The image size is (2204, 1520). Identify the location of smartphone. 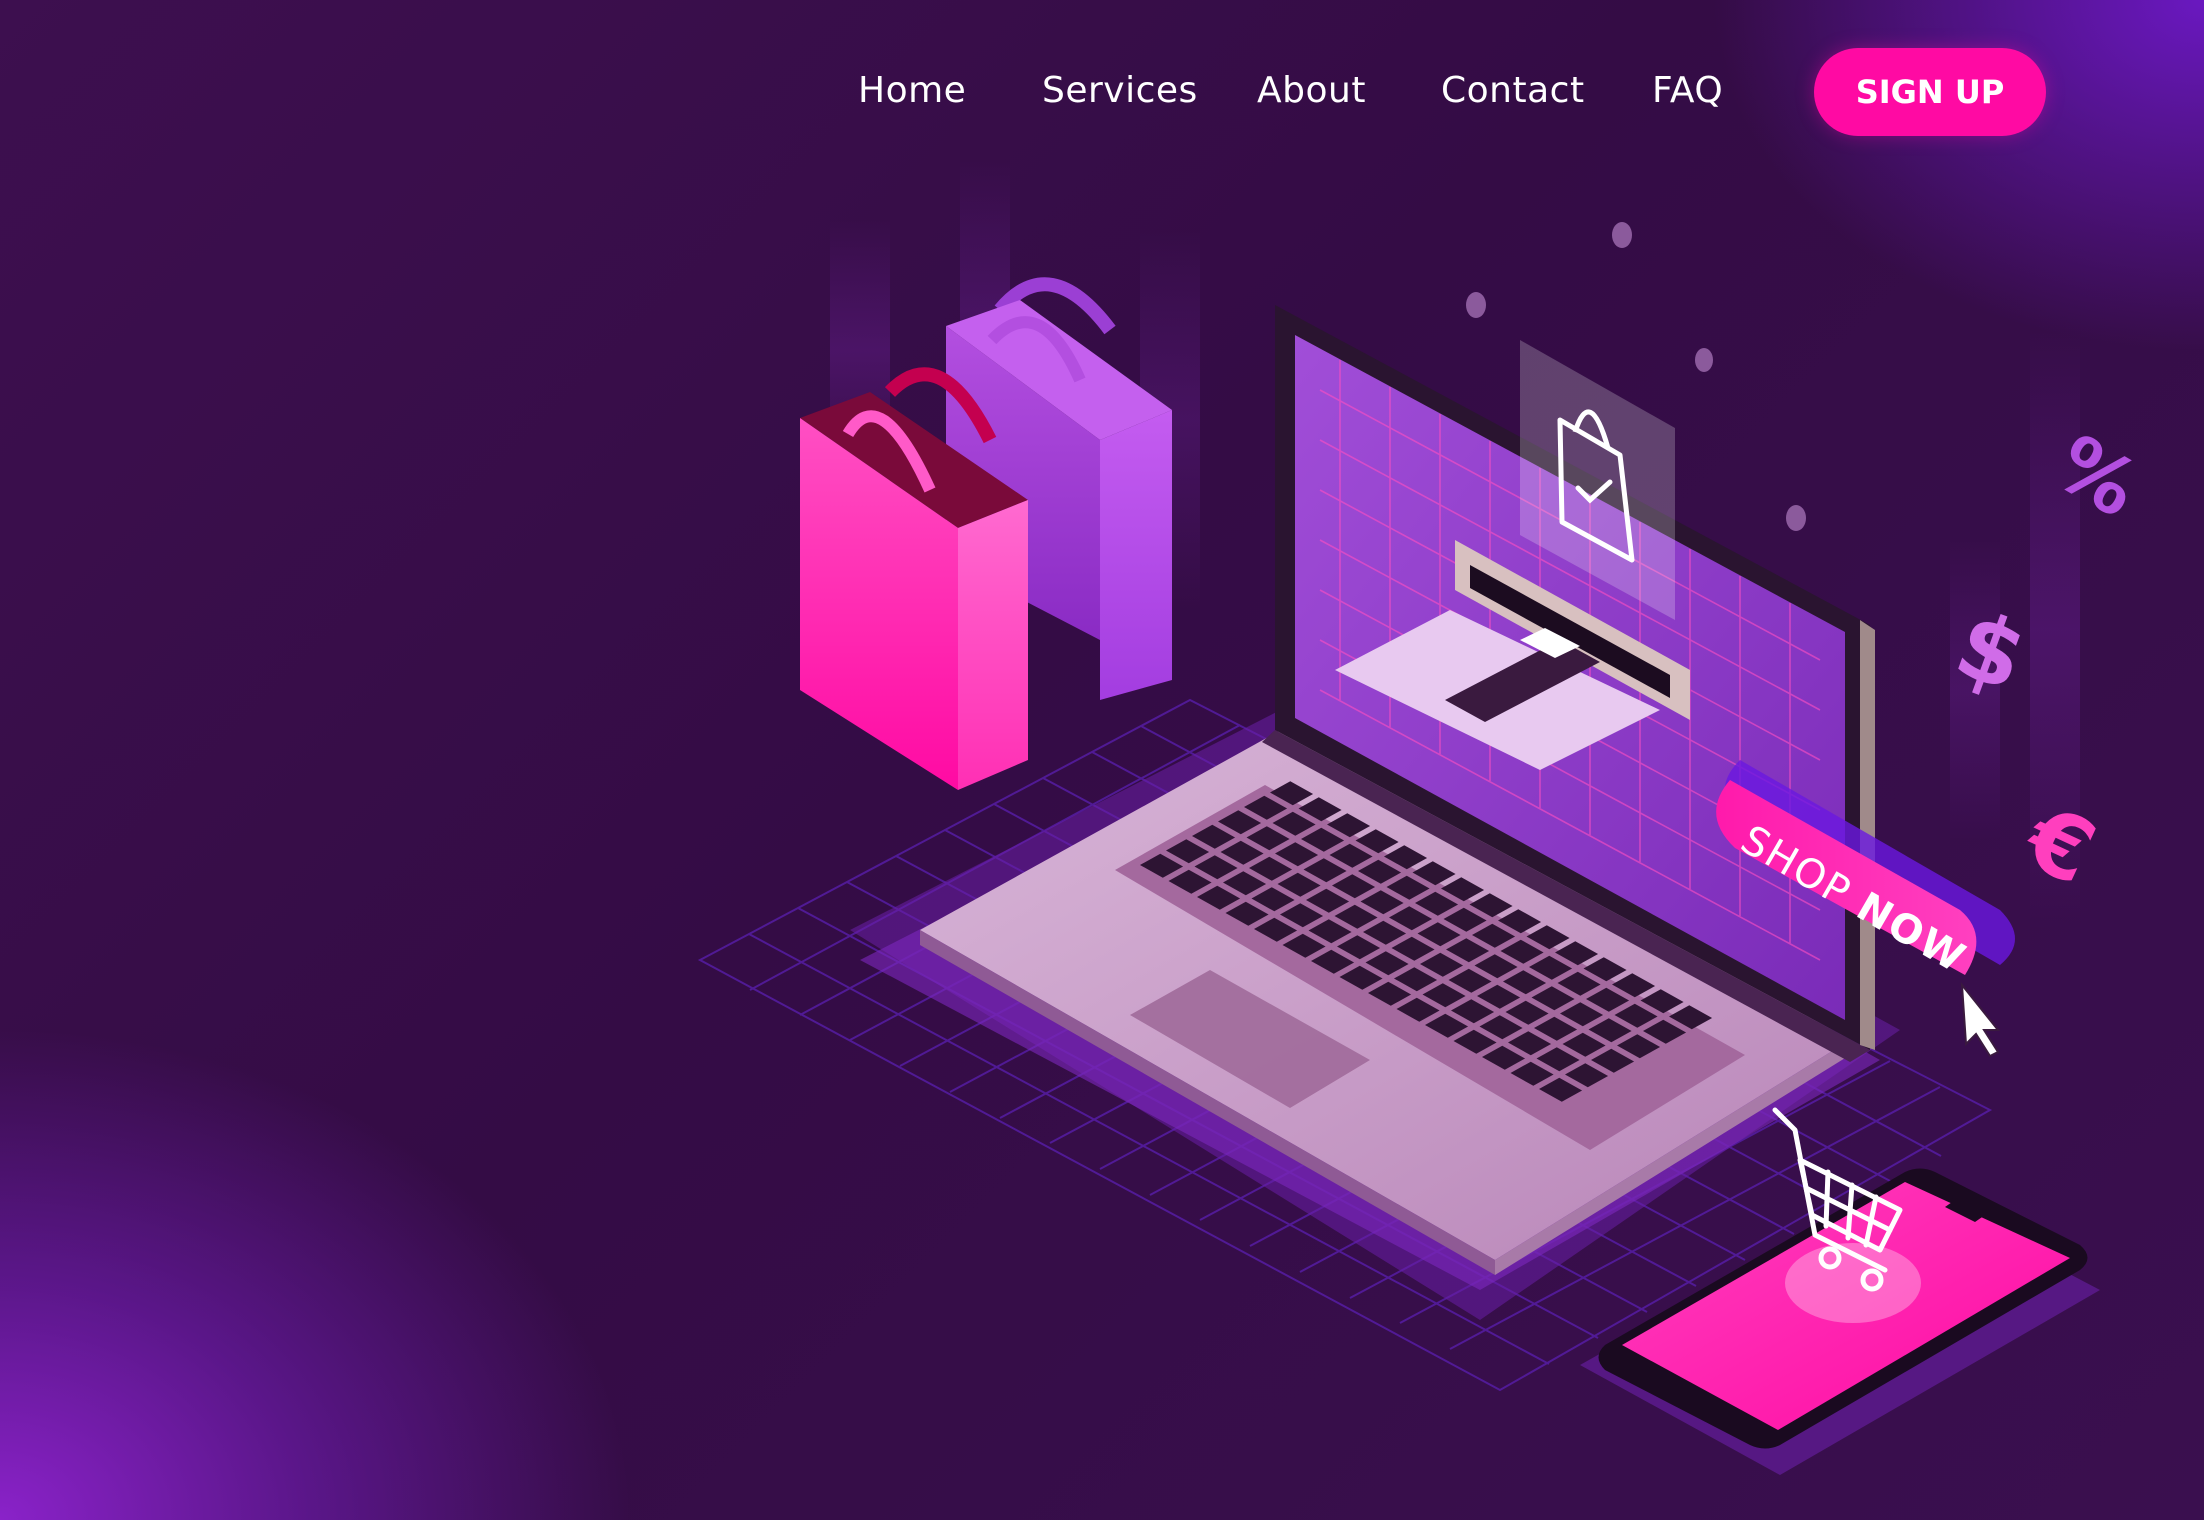
(1840, 1321).